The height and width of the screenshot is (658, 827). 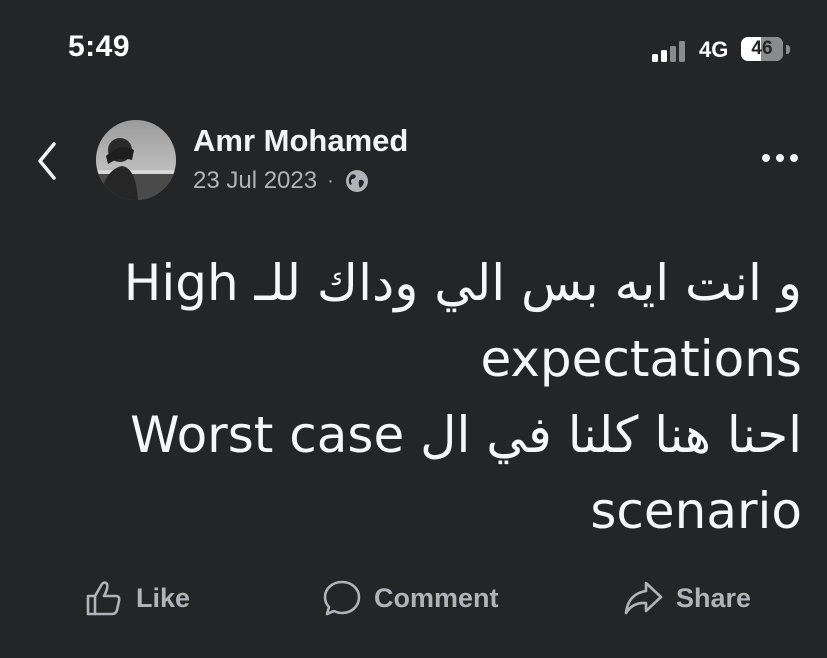 I want to click on globe-icon, so click(x=356, y=181).